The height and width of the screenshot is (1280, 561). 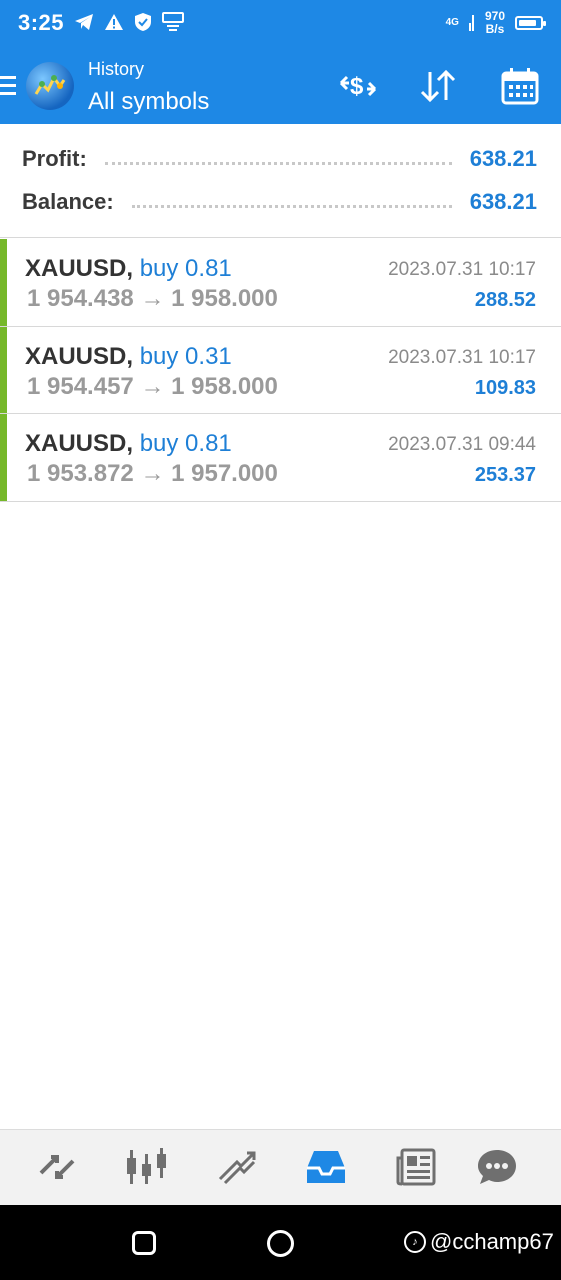 What do you see at coordinates (50, 86) in the screenshot?
I see `app-logo` at bounding box center [50, 86].